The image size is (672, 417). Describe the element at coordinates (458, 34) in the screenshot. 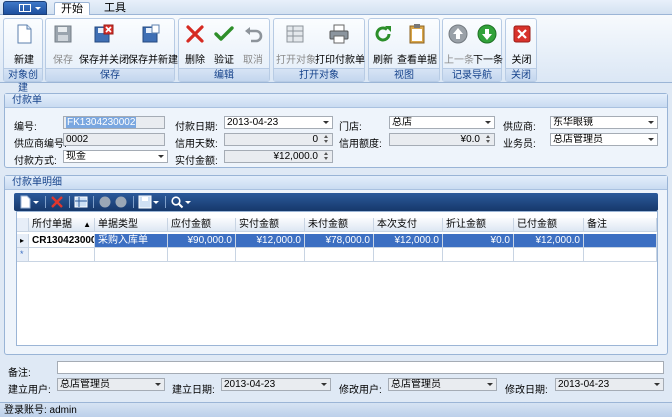

I see `arrow-up-icon` at that location.